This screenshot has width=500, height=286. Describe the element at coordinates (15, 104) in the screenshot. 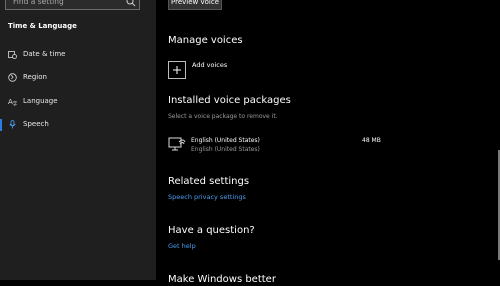

I see `svg-text: 字` at that location.